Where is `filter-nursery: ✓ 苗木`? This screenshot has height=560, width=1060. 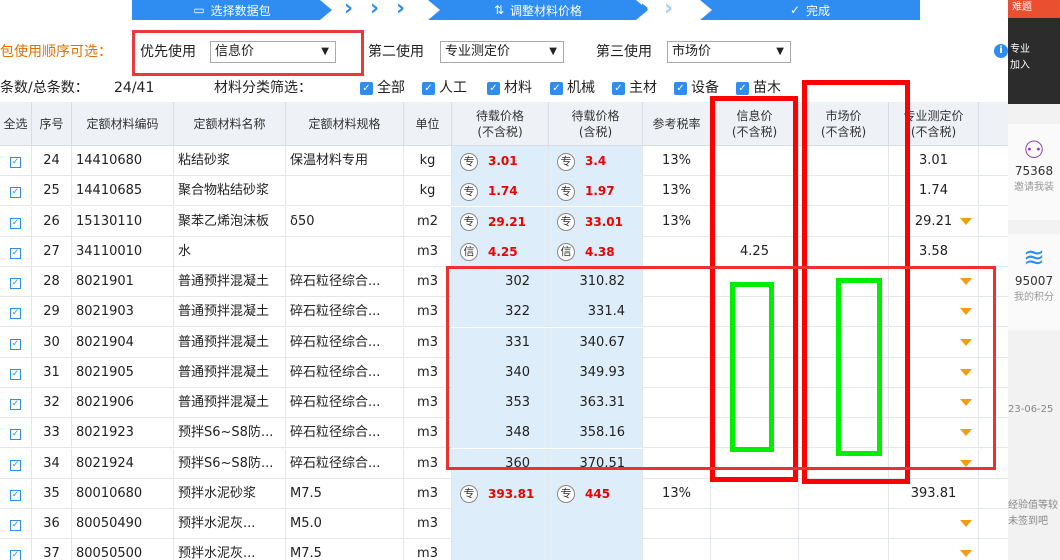
filter-nursery: ✓ 苗木 is located at coordinates (758, 88).